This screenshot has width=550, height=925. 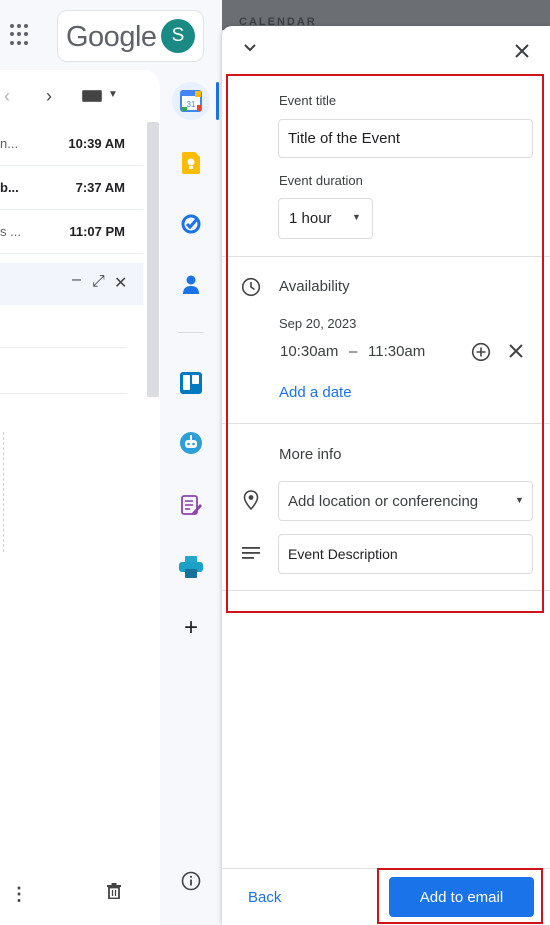 What do you see at coordinates (113, 94) in the screenshot?
I see `chevron-down-icon: ▼` at bounding box center [113, 94].